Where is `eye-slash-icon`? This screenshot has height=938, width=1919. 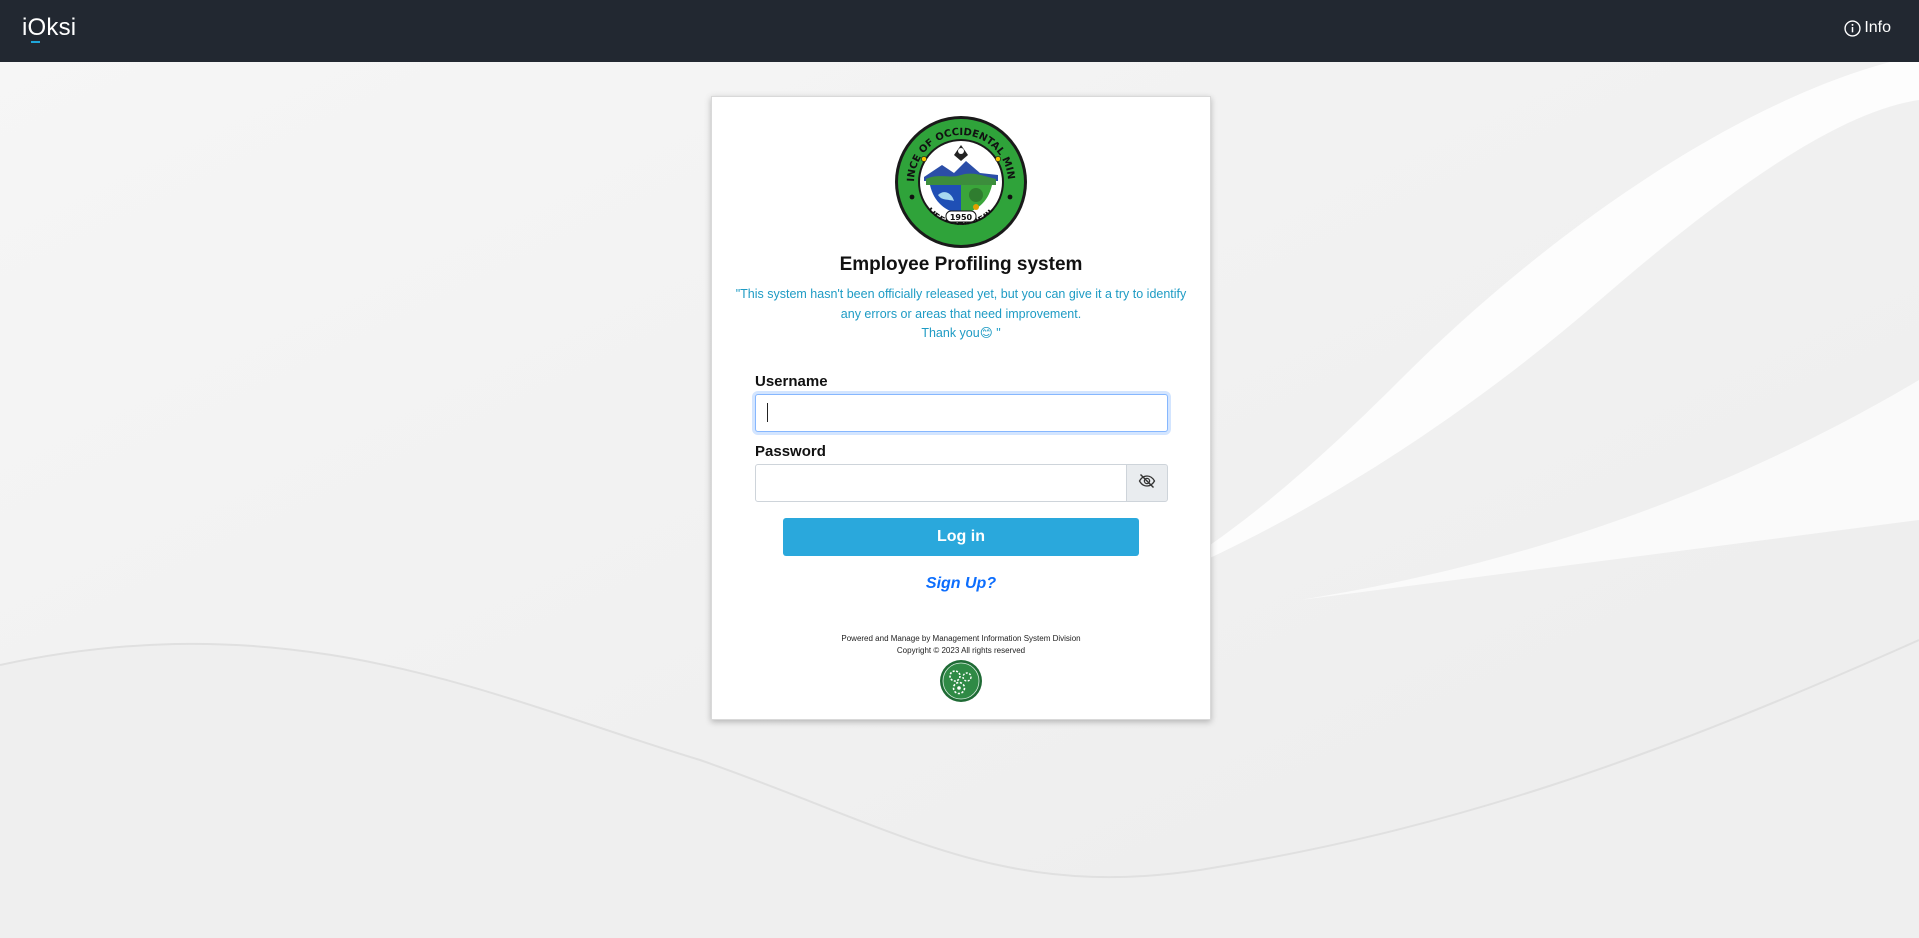
eye-slash-icon is located at coordinates (1147, 483).